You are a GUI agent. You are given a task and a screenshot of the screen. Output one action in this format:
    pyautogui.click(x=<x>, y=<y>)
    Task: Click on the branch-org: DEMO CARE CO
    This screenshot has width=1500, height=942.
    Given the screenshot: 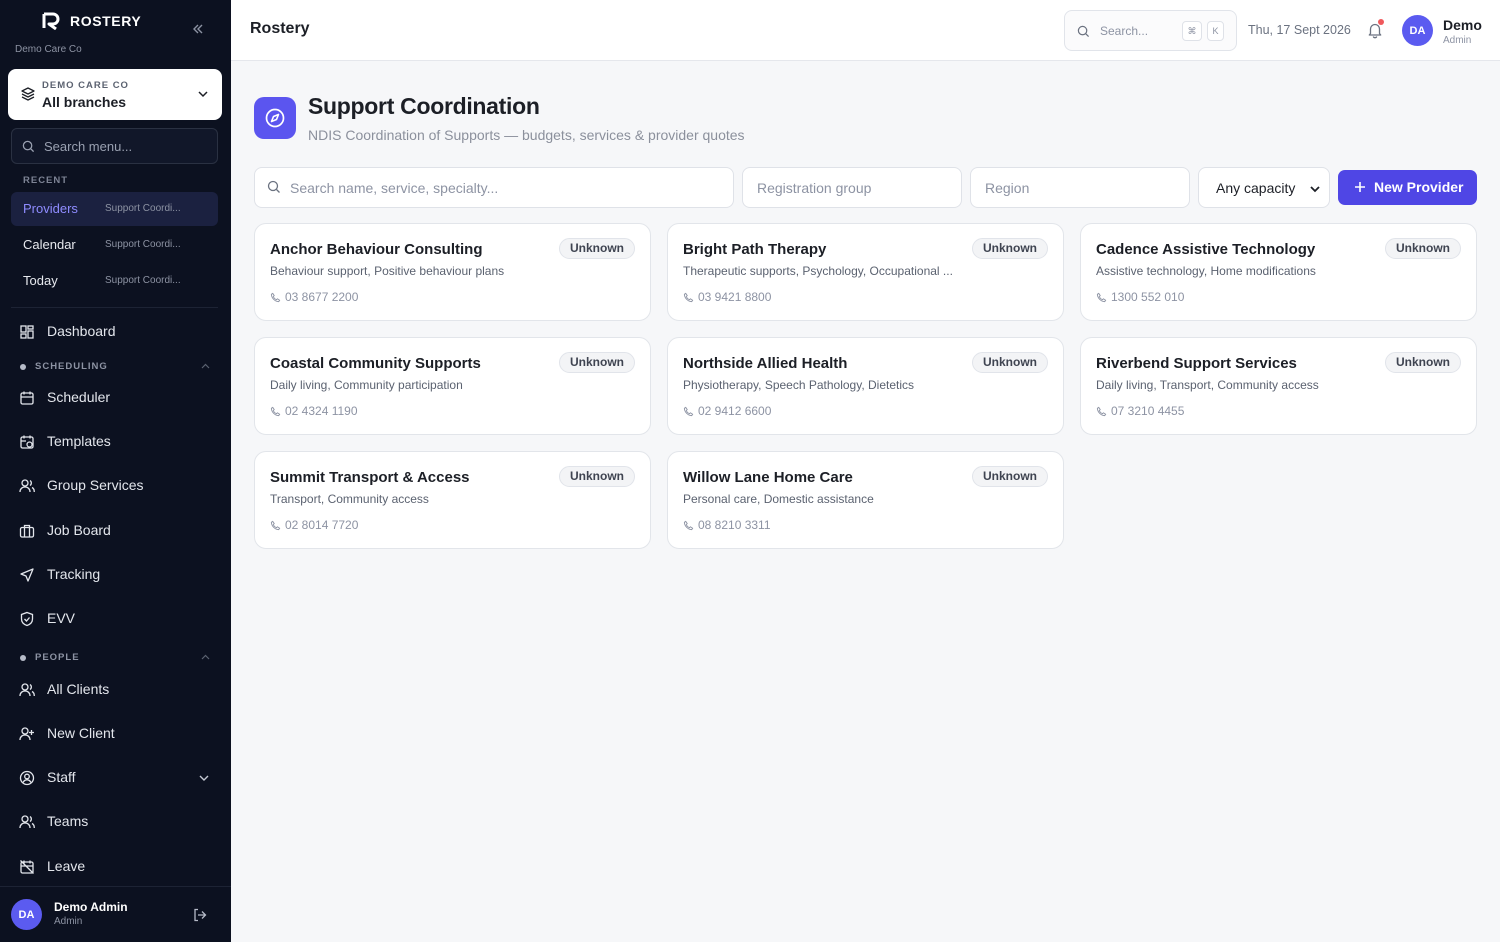 What is the action you would take?
    pyautogui.click(x=85, y=85)
    